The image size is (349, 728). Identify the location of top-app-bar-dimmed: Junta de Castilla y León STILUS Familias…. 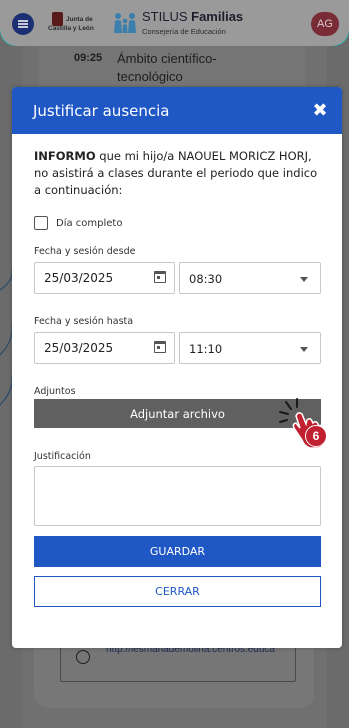
(174, 23).